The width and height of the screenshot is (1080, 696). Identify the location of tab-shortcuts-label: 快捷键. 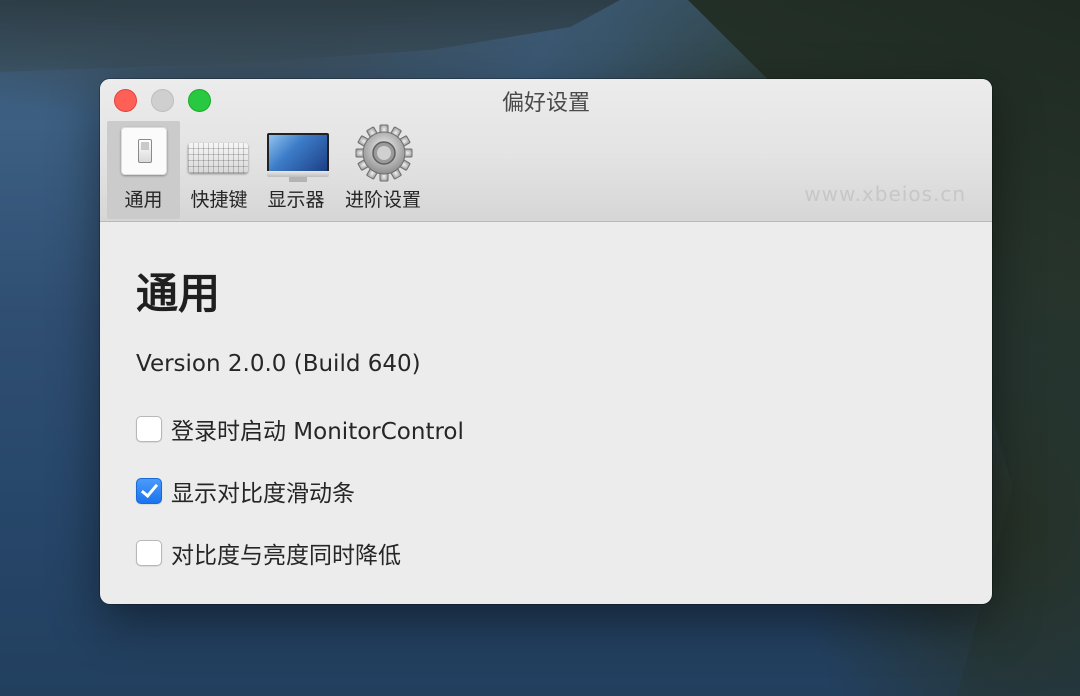
(219, 200).